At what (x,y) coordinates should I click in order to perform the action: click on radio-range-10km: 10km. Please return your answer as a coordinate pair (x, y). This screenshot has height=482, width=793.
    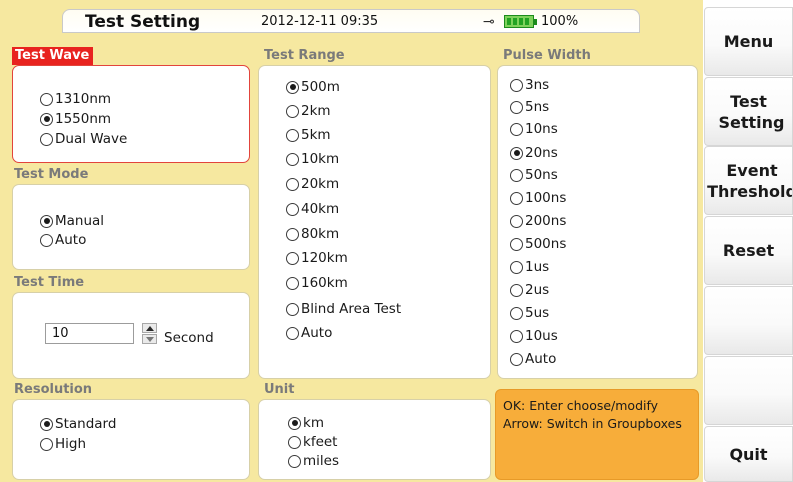
    Looking at the image, I should click on (312, 159).